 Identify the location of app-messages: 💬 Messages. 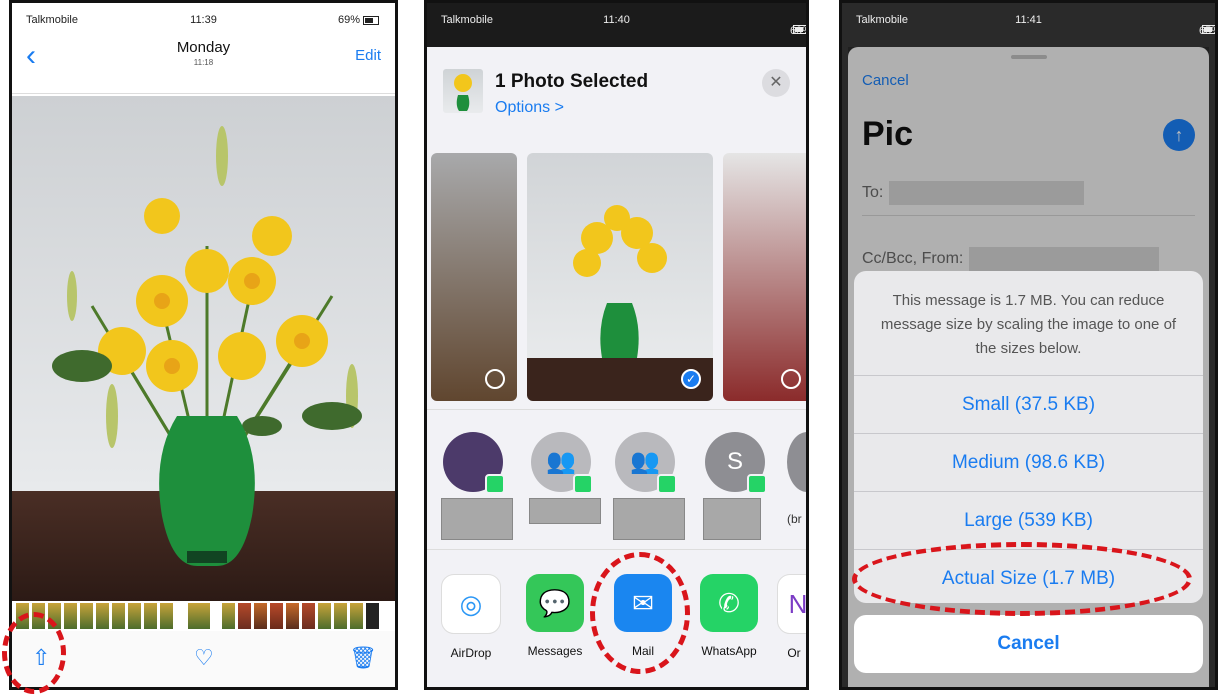
(555, 616).